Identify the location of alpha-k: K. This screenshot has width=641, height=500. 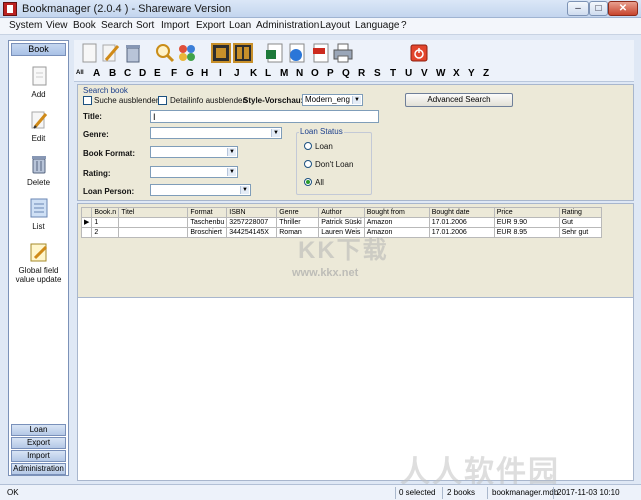
(253, 73).